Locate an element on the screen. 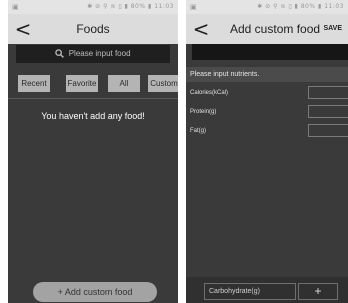  add-nutrient-bar: Carbohydrate(g) + is located at coordinates (267, 290).